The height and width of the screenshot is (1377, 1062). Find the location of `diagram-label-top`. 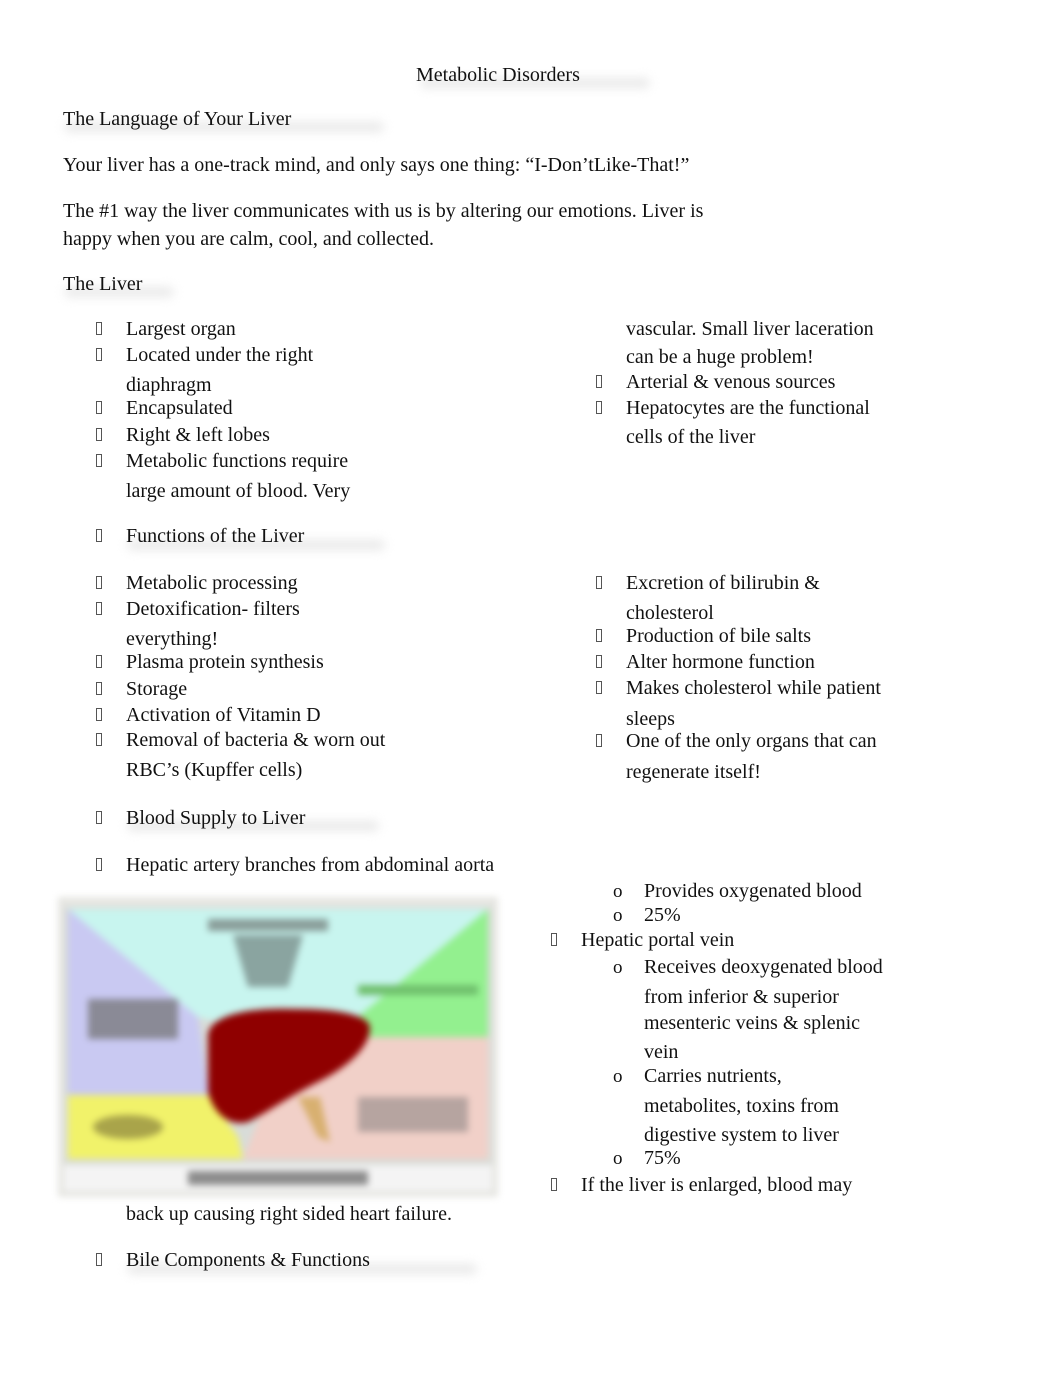

diagram-label-top is located at coordinates (268, 925).